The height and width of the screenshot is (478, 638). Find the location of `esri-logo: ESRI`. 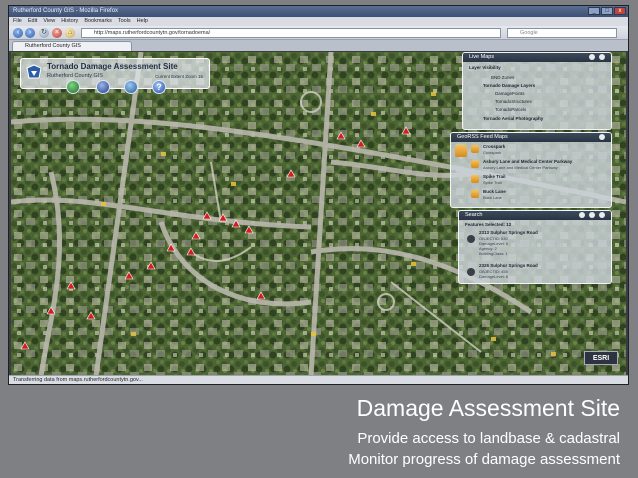

esri-logo: ESRI is located at coordinates (601, 358).